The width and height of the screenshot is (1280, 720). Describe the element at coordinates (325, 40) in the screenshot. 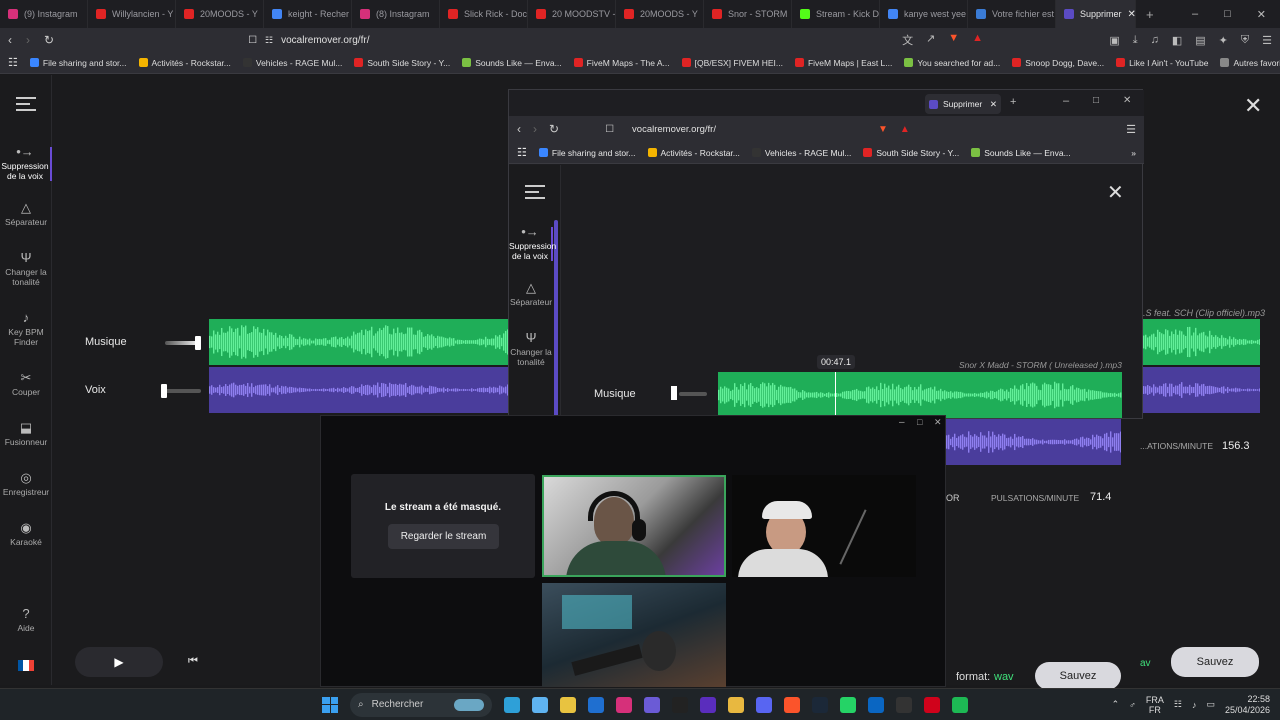

I see `url-text: vocalremover.org/fr/` at that location.